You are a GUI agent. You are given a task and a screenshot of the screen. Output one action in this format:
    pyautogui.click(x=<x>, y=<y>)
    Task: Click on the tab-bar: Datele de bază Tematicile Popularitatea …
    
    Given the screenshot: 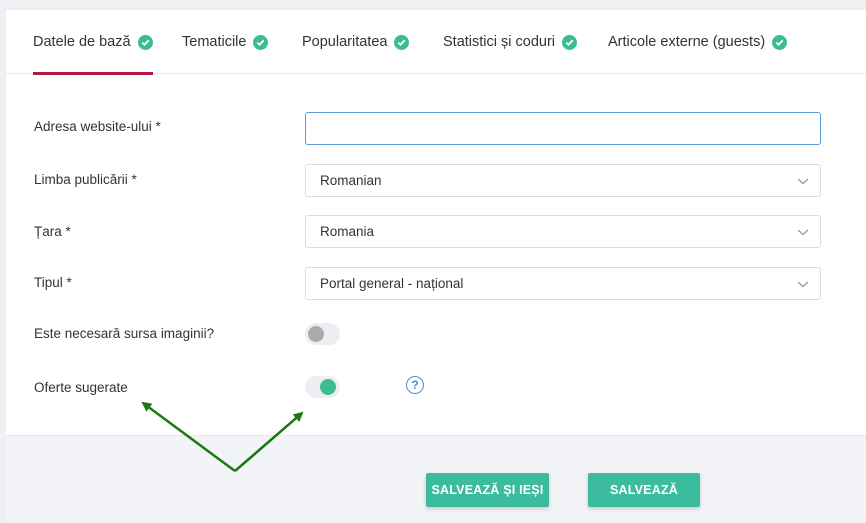 What is the action you would take?
    pyautogui.click(x=436, y=42)
    